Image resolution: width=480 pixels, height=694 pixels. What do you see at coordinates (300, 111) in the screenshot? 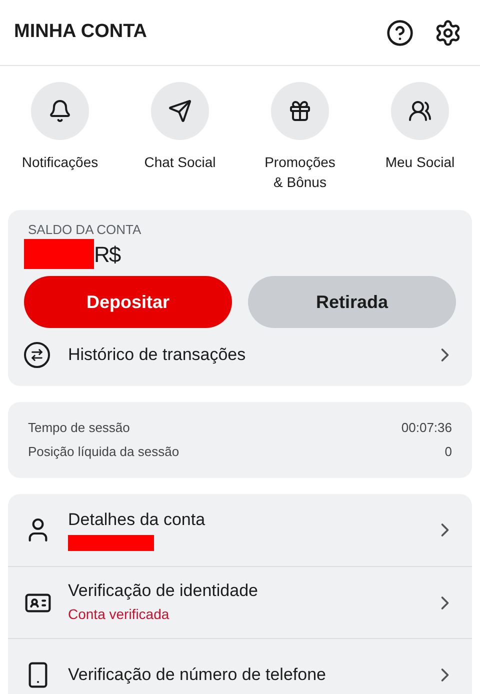
I see `gift-icon` at bounding box center [300, 111].